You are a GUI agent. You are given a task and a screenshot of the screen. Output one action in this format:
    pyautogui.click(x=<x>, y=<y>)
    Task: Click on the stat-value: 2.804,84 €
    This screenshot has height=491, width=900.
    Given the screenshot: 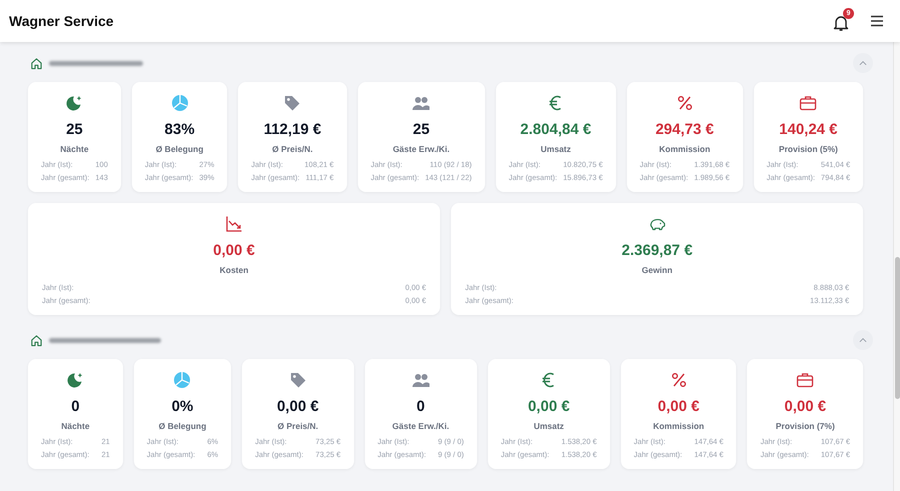 What is the action you would take?
    pyautogui.click(x=556, y=129)
    